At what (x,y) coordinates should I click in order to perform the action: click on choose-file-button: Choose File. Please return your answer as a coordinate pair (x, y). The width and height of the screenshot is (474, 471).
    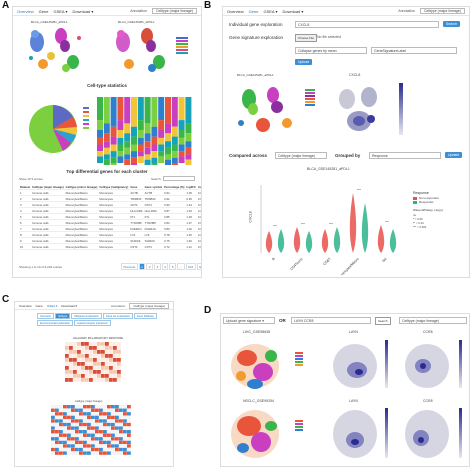
    Looking at the image, I should click on (306, 38).